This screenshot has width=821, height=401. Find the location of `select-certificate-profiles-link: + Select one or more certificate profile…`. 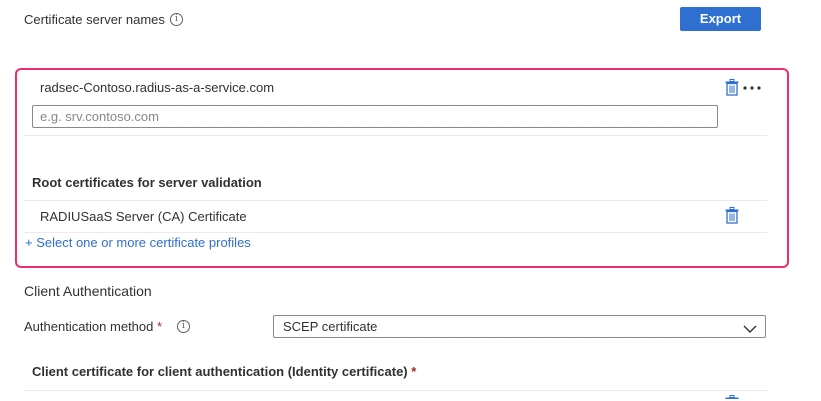

select-certificate-profiles-link: + Select one or more certificate profile… is located at coordinates (138, 242).